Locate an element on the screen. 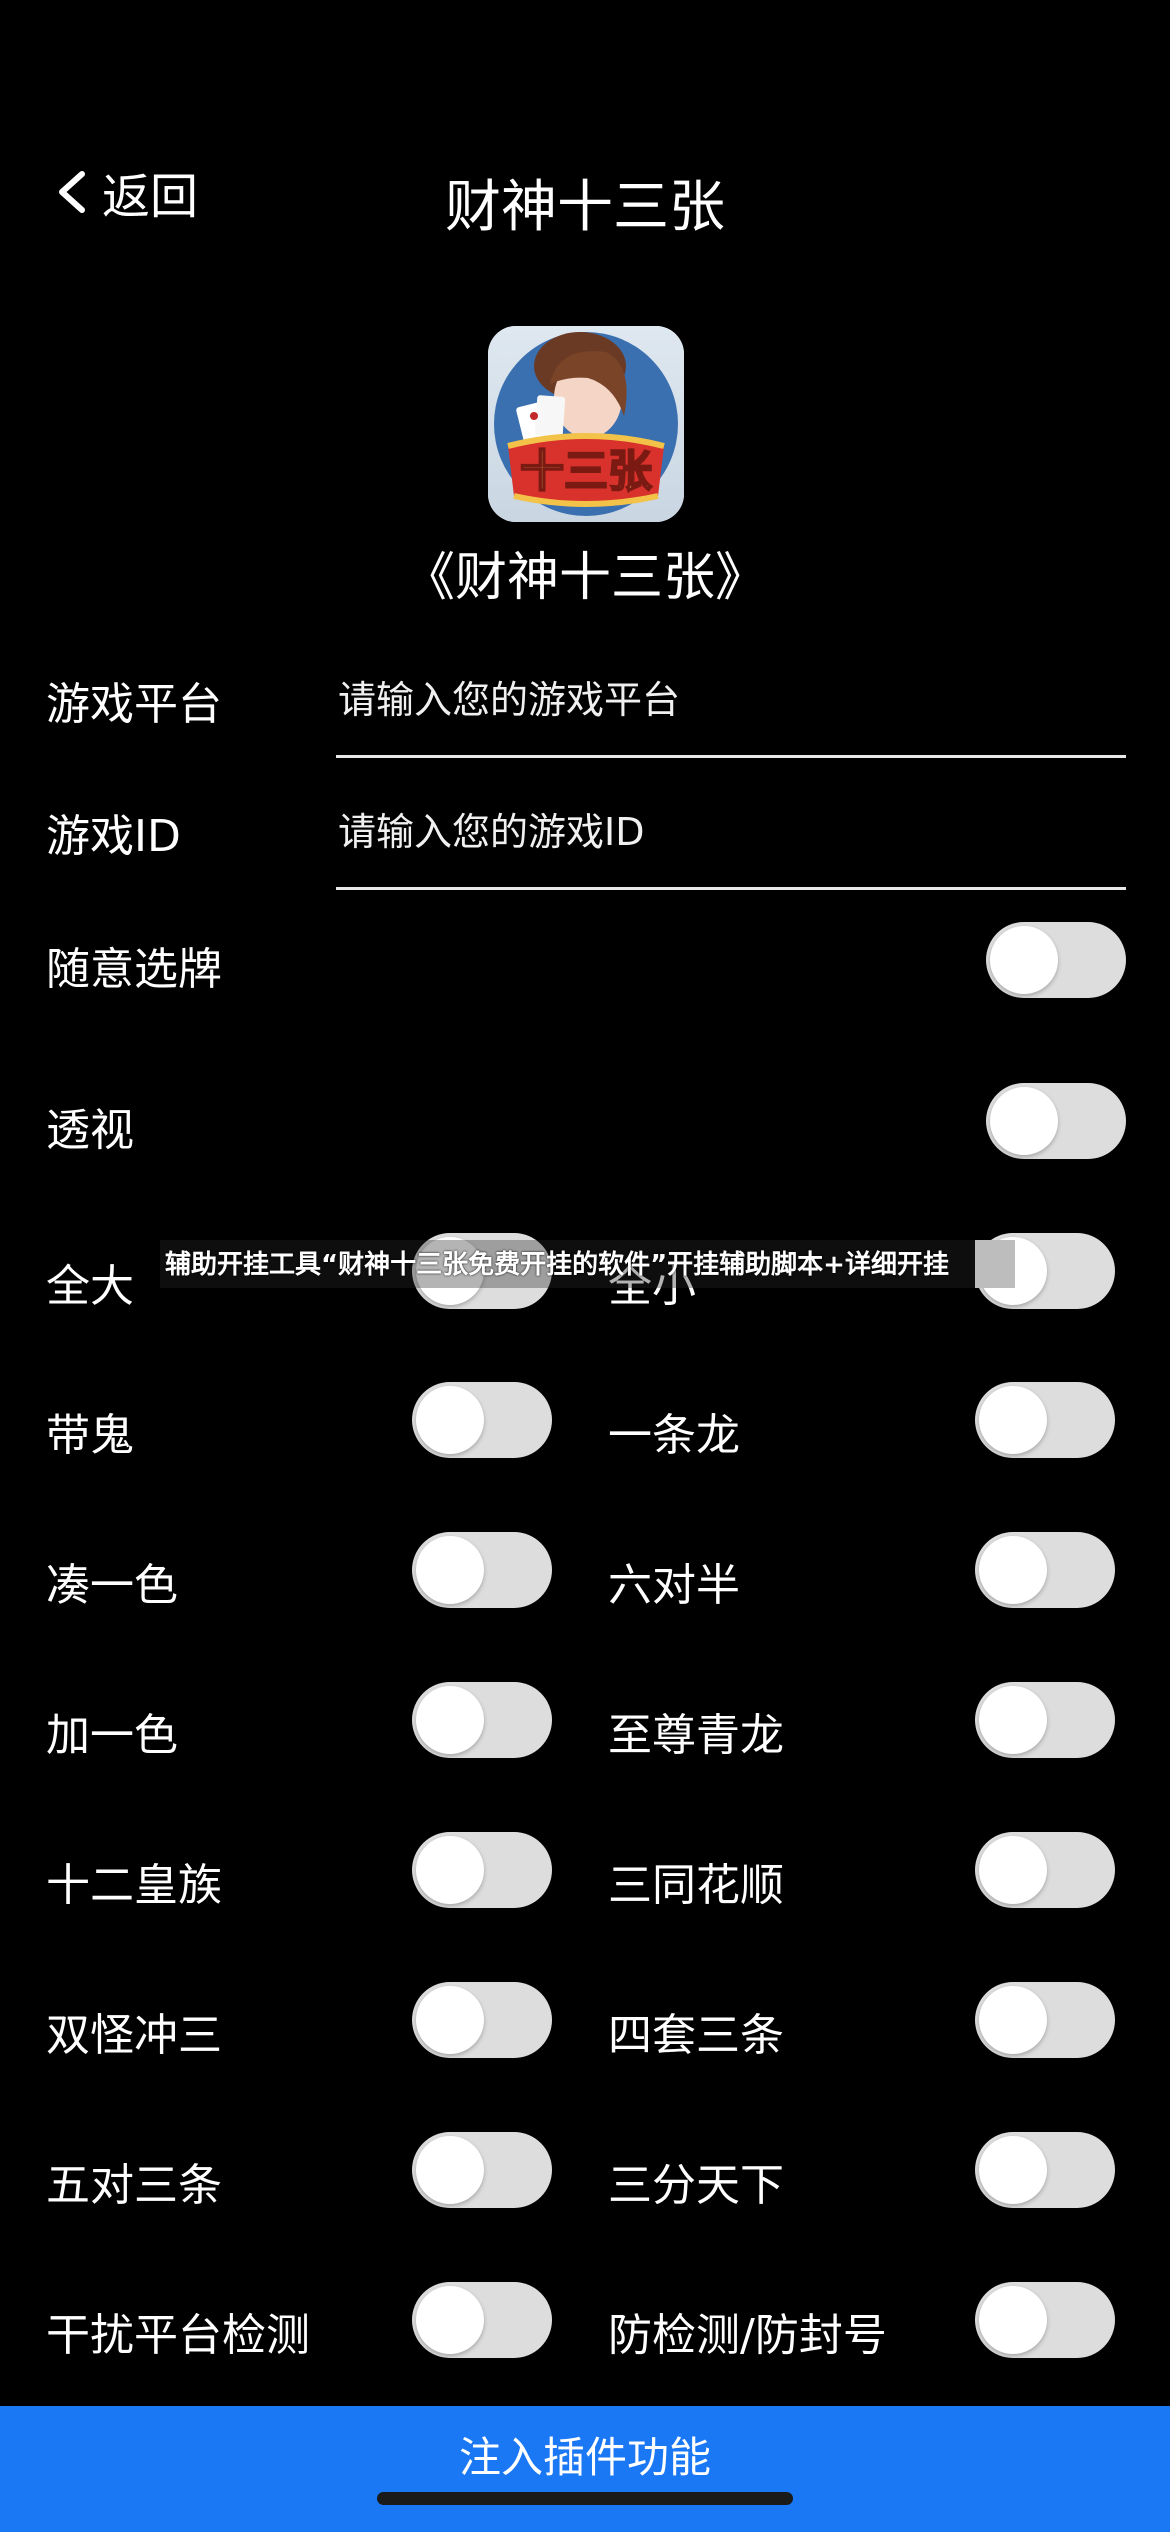  toggle-with-ghost is located at coordinates (482, 1420).